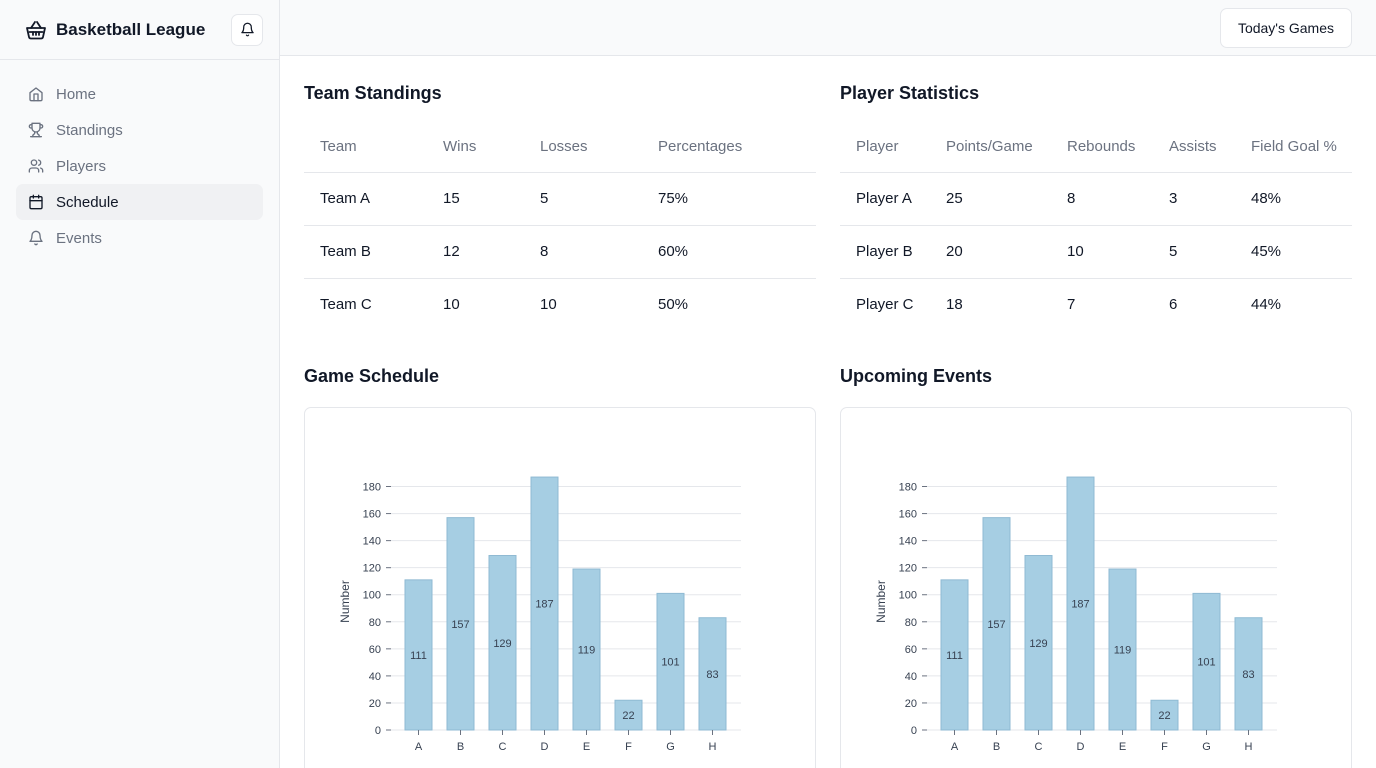 The width and height of the screenshot is (1376, 768). What do you see at coordinates (729, 252) in the screenshot?
I see `table-cell: 60%` at bounding box center [729, 252].